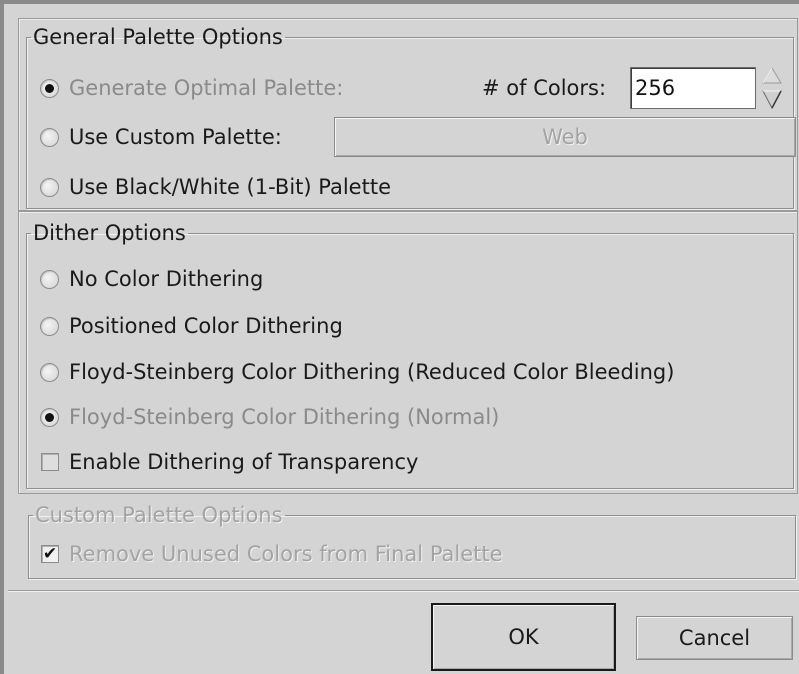 The height and width of the screenshot is (674, 799). Describe the element at coordinates (49, 279) in the screenshot. I see `no-dithering-radio` at that location.